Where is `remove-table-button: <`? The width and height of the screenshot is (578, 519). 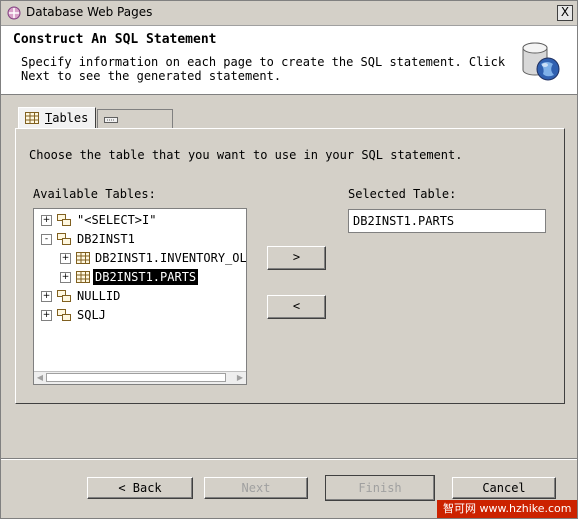
remove-table-button: < is located at coordinates (296, 307).